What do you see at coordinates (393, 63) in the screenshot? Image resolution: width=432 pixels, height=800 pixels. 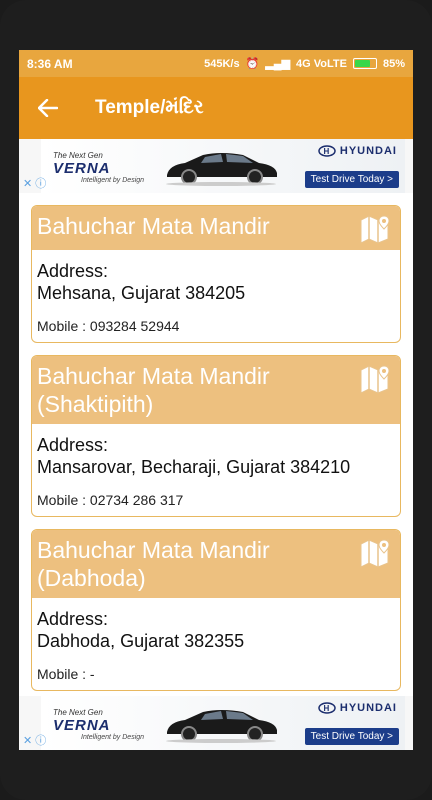 I see `battery-percent: 85%` at bounding box center [393, 63].